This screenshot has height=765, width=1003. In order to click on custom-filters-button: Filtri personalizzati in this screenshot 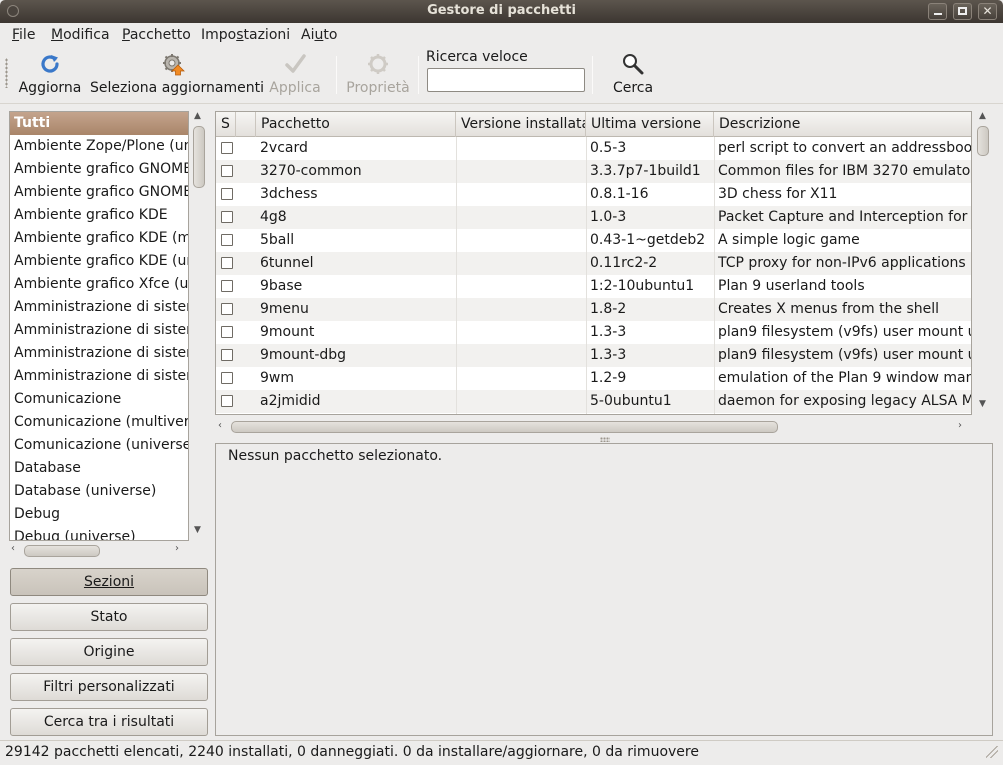, I will do `click(109, 687)`.